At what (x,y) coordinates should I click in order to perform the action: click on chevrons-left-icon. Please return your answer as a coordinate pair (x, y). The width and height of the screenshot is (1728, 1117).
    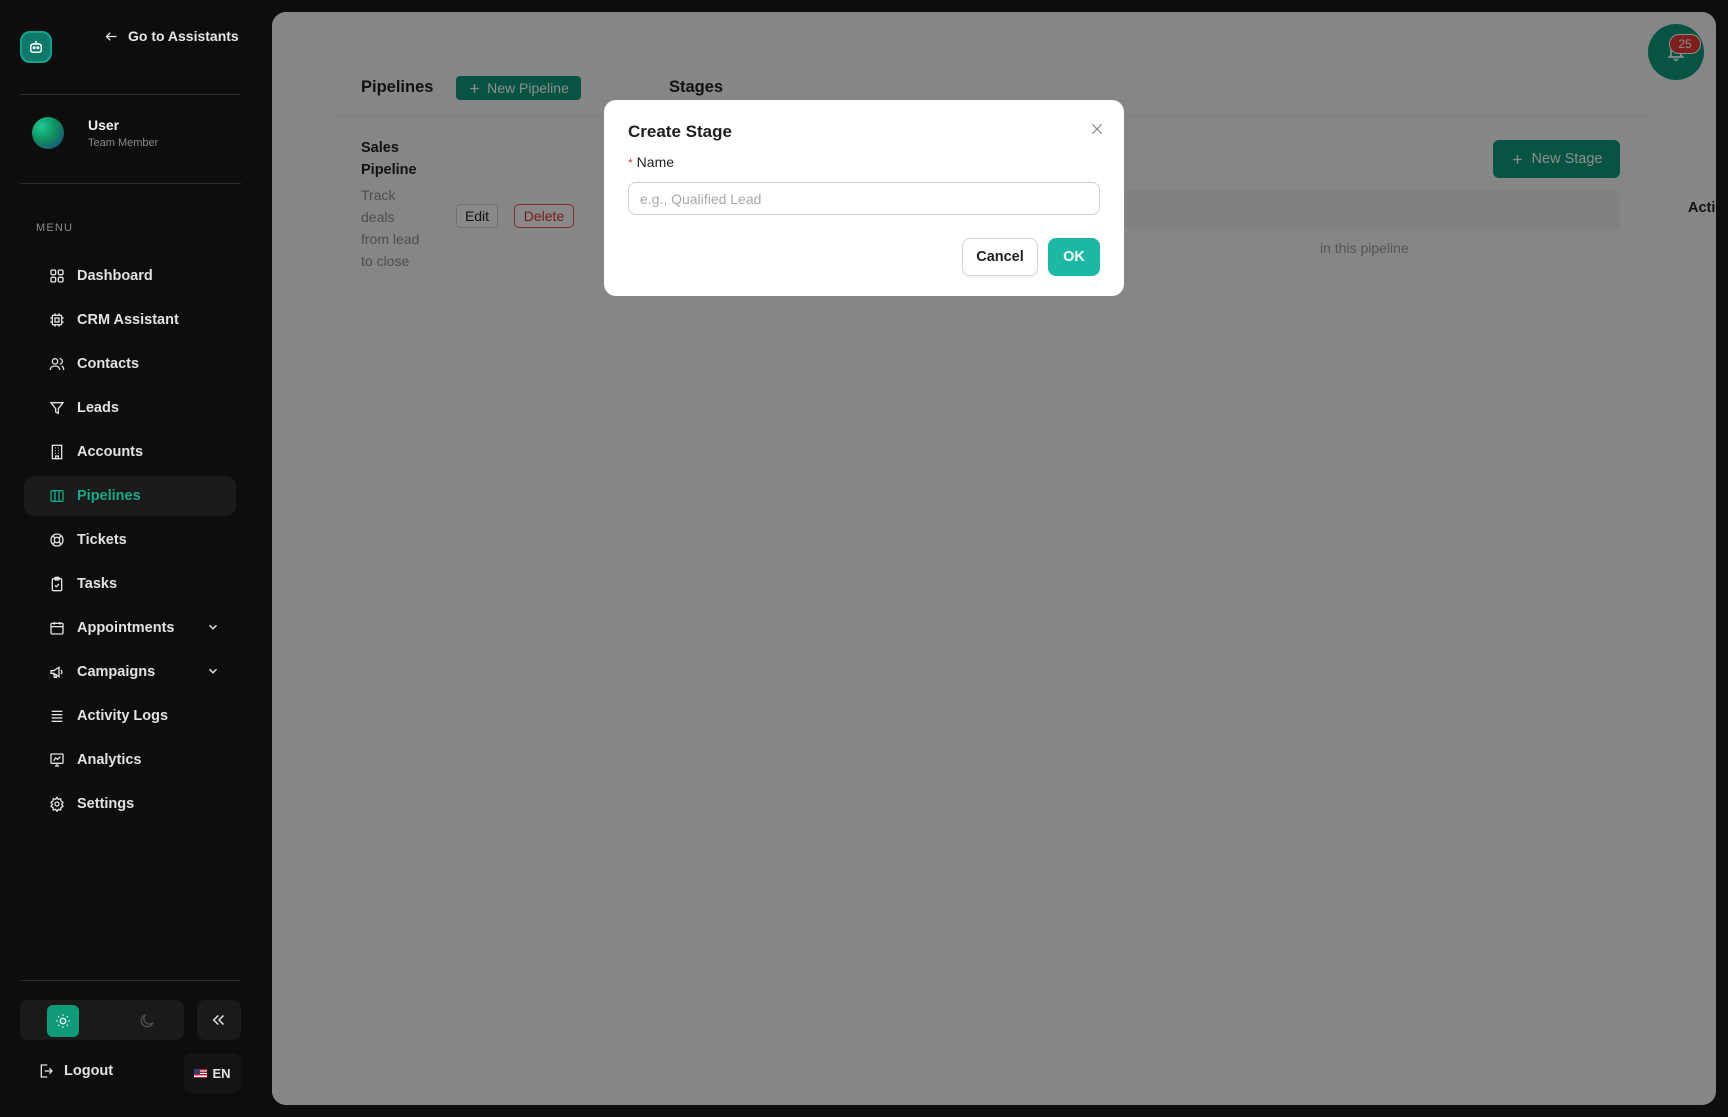
    Looking at the image, I should click on (218, 1020).